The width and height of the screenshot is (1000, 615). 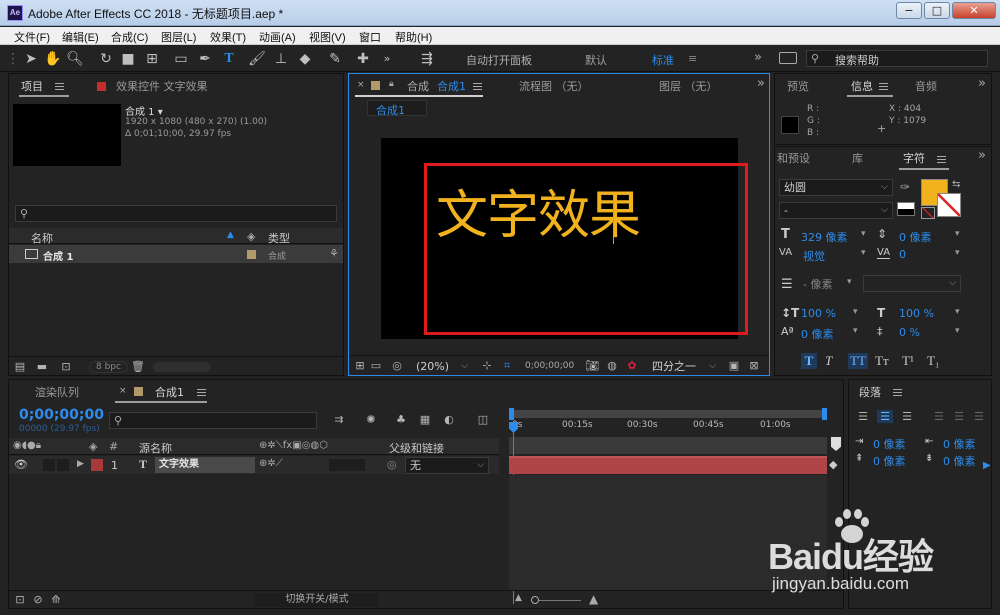 I want to click on tab-preview: 预览, so click(x=798, y=86).